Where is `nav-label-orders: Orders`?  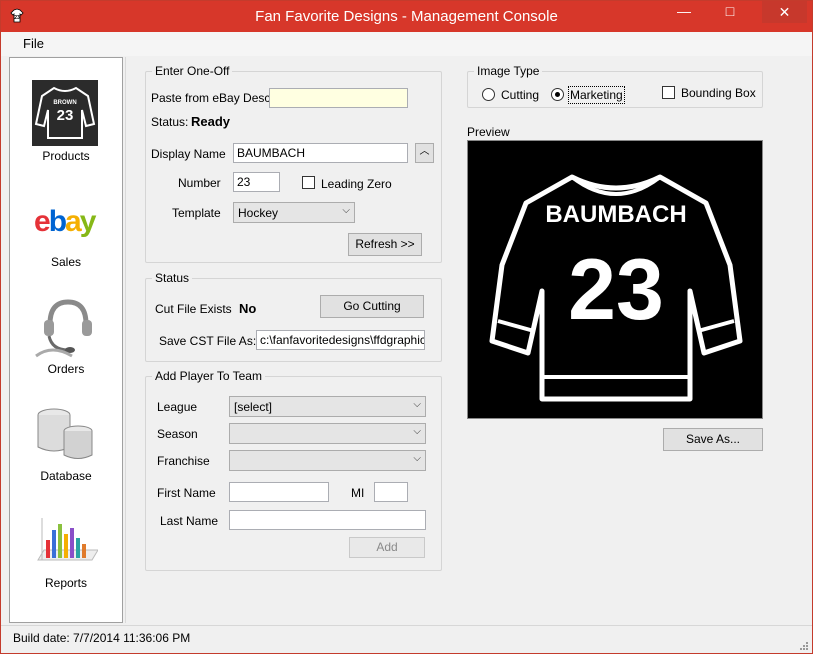 nav-label-orders: Orders is located at coordinates (66, 369).